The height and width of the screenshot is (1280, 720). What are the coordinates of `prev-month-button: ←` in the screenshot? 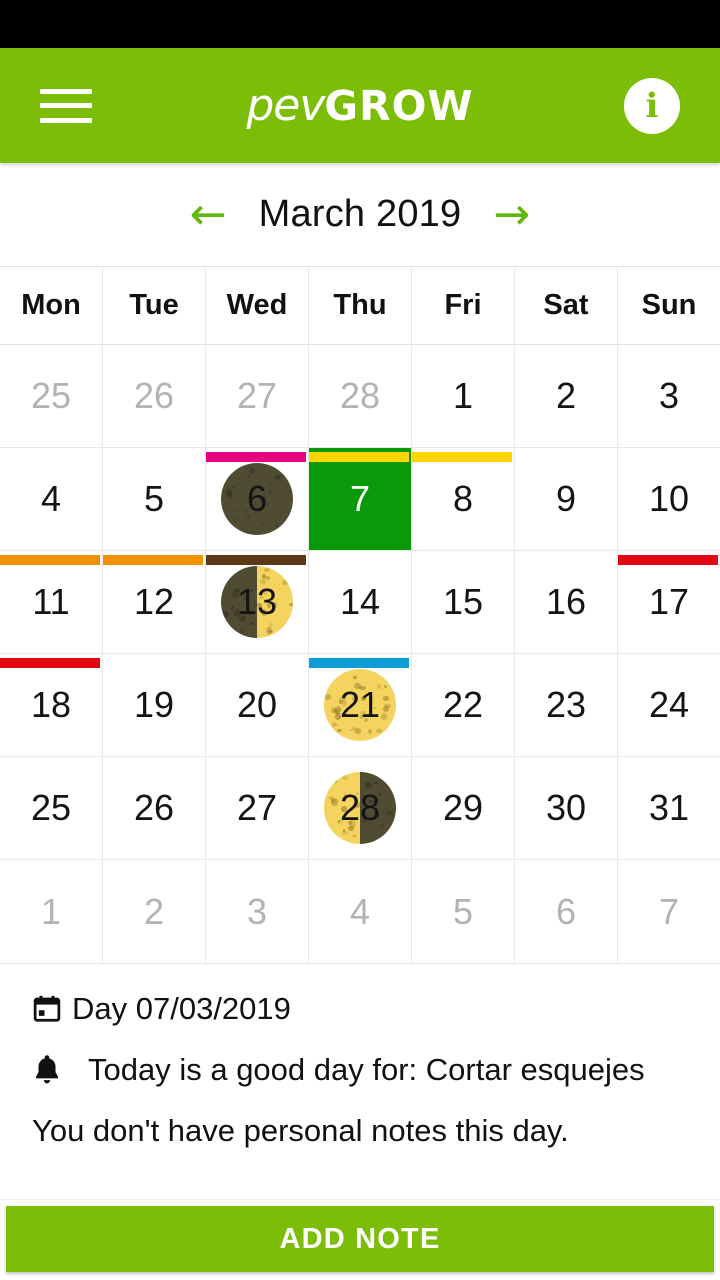 It's located at (208, 214).